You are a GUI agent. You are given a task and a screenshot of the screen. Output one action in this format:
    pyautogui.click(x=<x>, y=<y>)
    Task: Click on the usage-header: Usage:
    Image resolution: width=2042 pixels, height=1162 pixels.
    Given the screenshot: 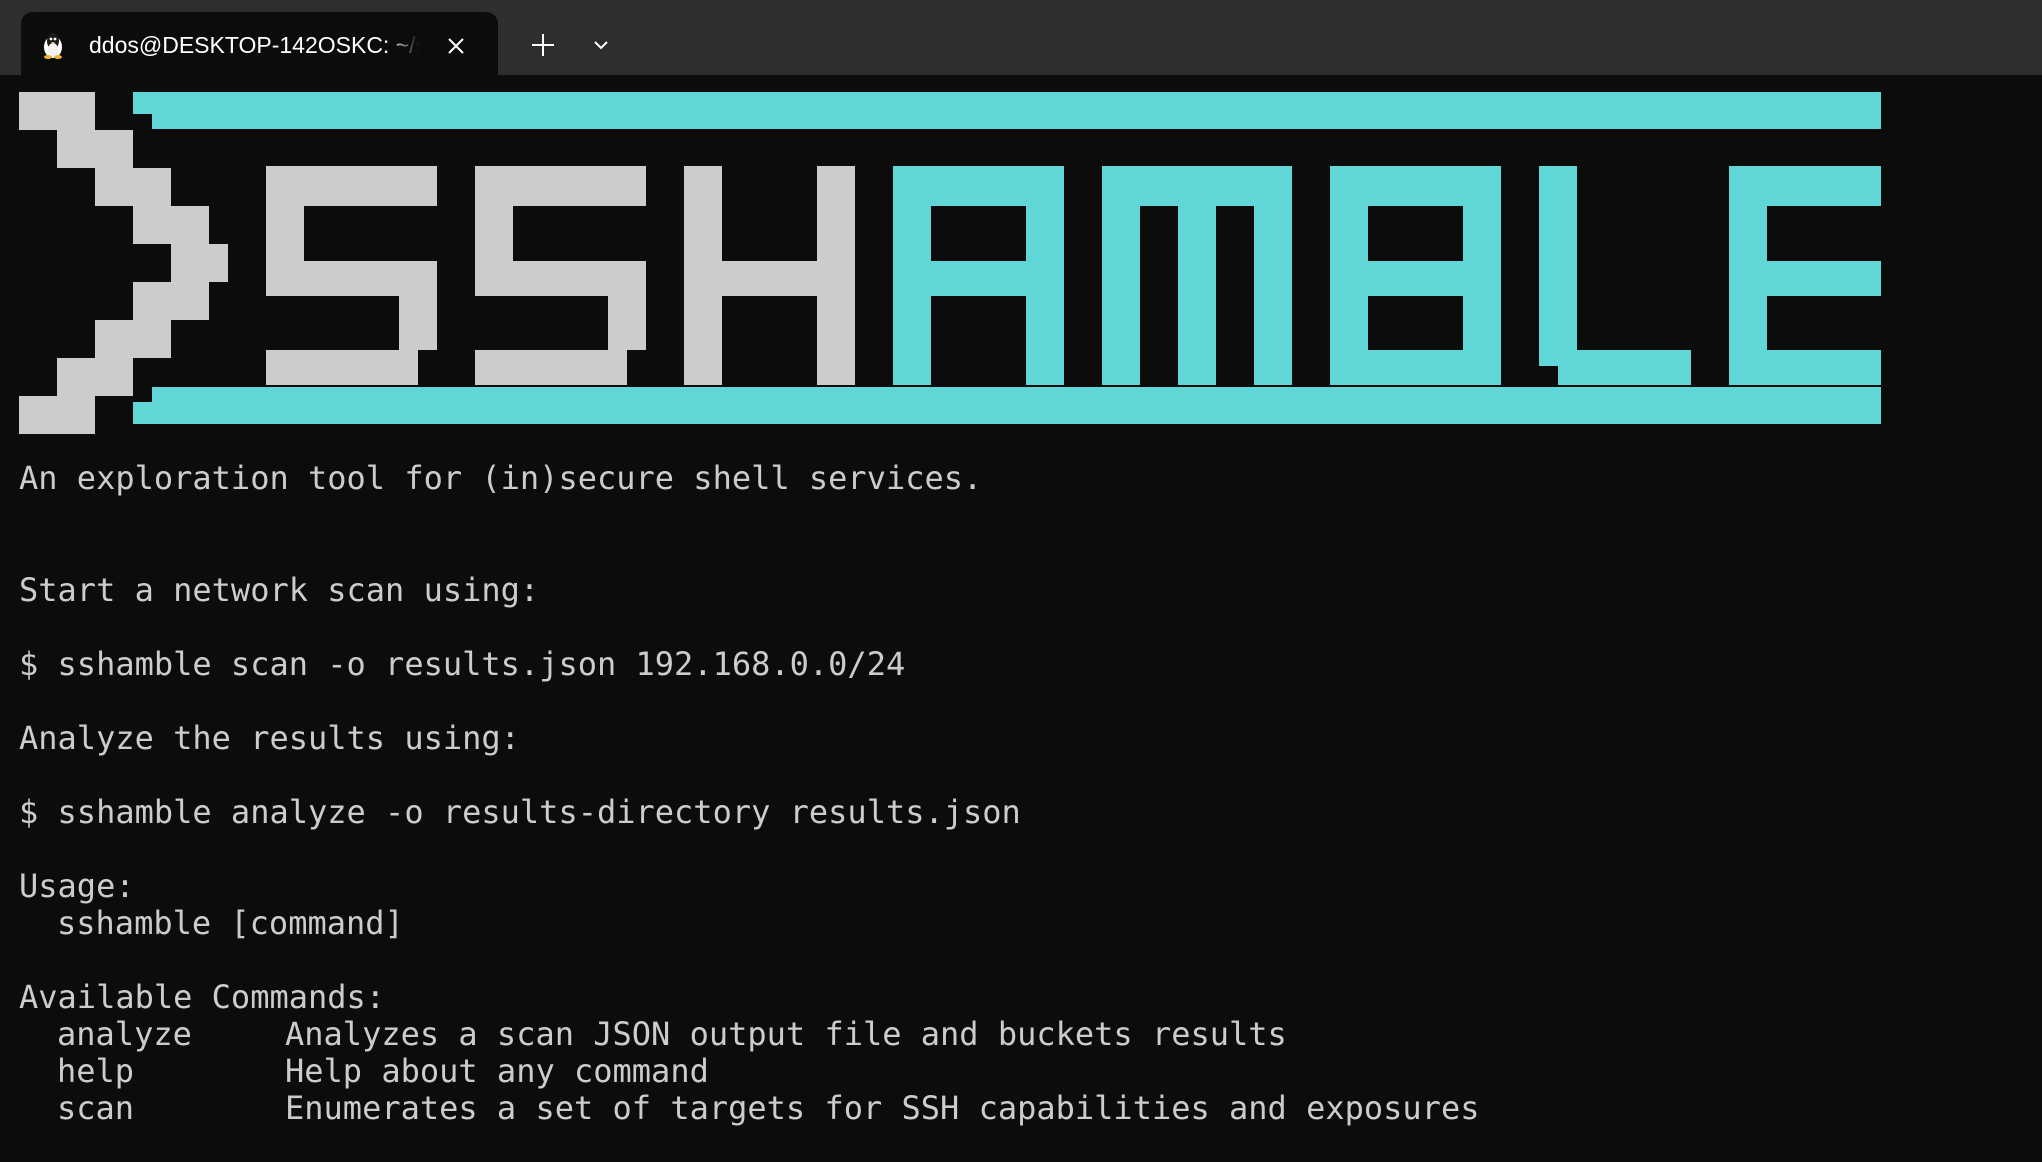 What is the action you would take?
    pyautogui.click(x=77, y=886)
    